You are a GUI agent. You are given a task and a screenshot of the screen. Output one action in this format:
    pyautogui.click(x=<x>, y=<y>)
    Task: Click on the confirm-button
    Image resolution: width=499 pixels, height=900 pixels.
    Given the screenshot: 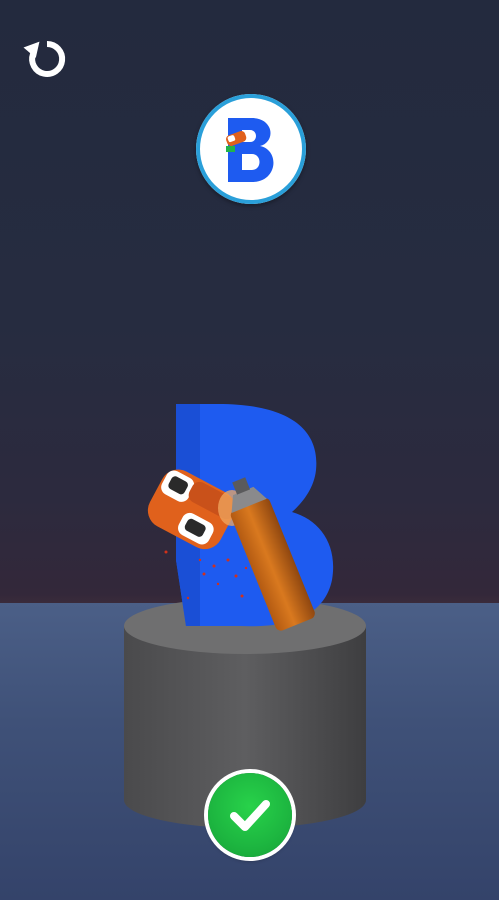 What is the action you would take?
    pyautogui.click(x=250, y=815)
    